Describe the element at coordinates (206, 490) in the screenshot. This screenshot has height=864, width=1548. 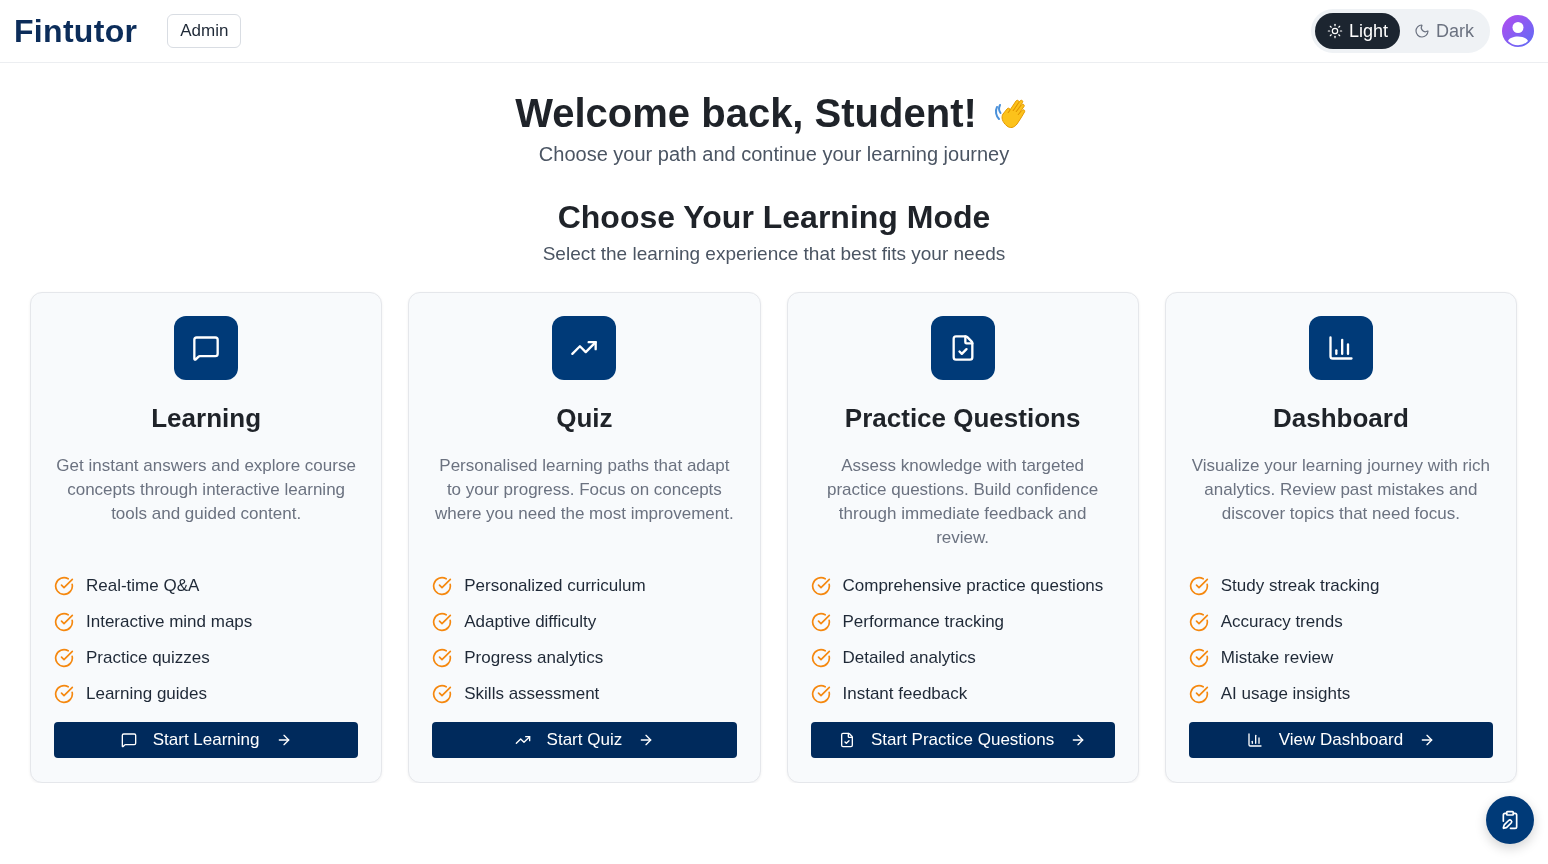
I see `card-description: Get instant answers and explore course concepts through interactive learning tools and guided content.` at that location.